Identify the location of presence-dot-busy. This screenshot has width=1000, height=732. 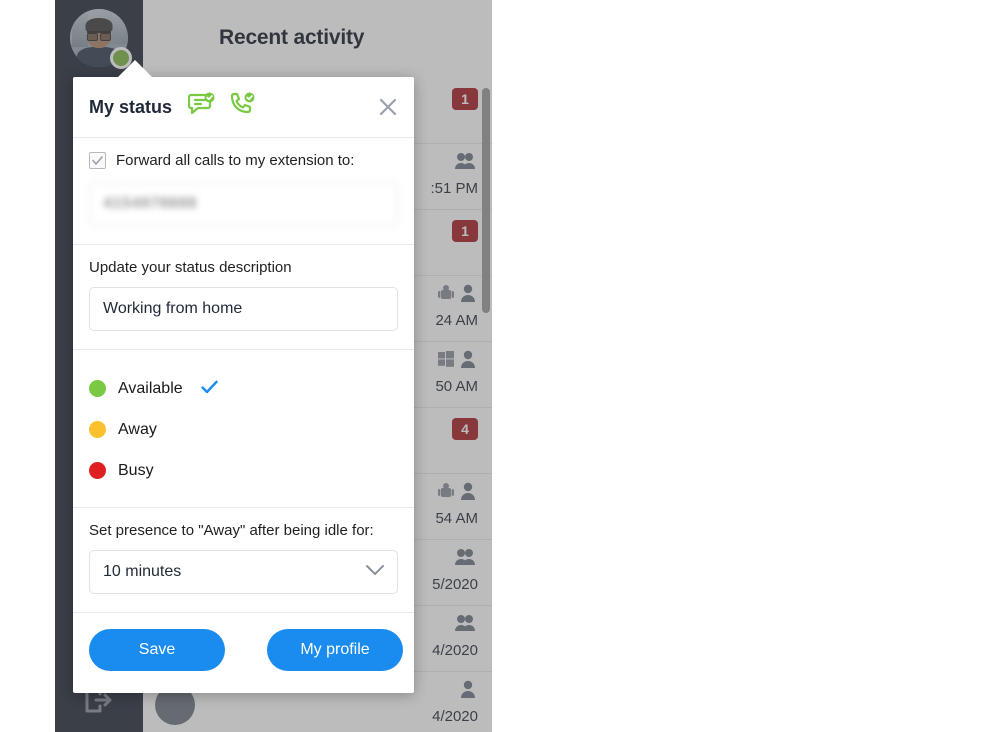
(97, 470).